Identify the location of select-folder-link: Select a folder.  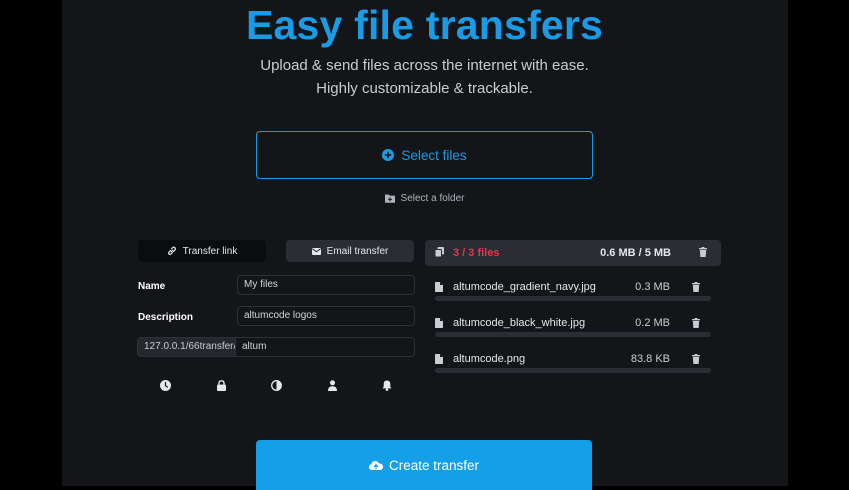
(424, 198).